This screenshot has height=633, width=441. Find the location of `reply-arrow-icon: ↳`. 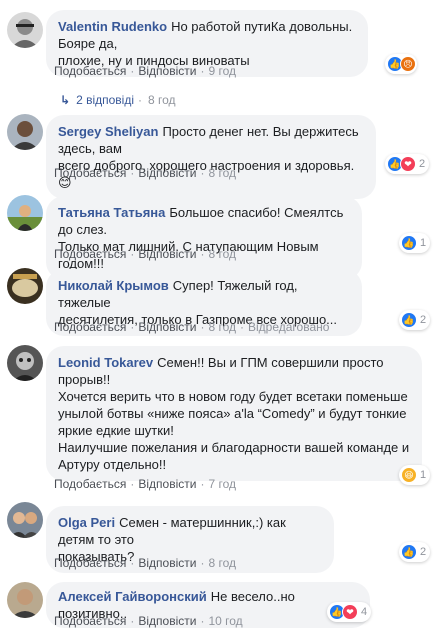

reply-arrow-icon: ↳ is located at coordinates (65, 100).